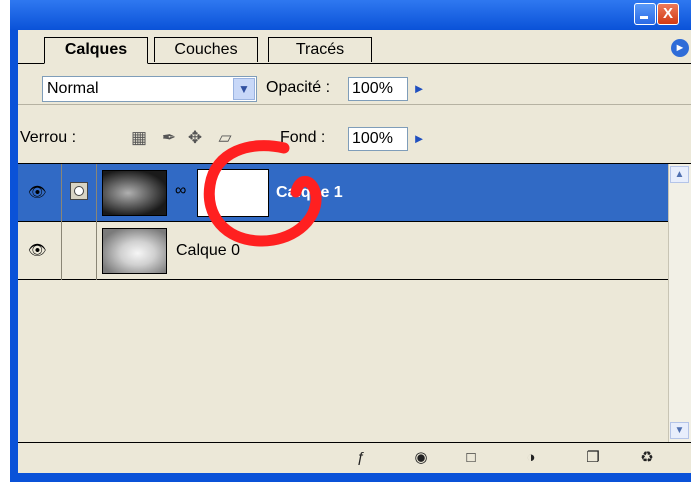 The height and width of the screenshot is (482, 691). Describe the element at coordinates (48, 137) in the screenshot. I see `lock-label: Verrou :` at that location.